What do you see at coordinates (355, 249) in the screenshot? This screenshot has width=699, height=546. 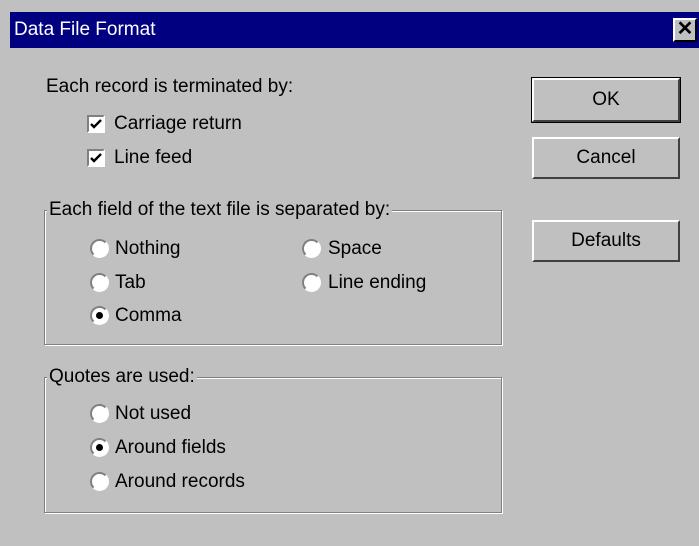 I see `radio-space-label: Space` at bounding box center [355, 249].